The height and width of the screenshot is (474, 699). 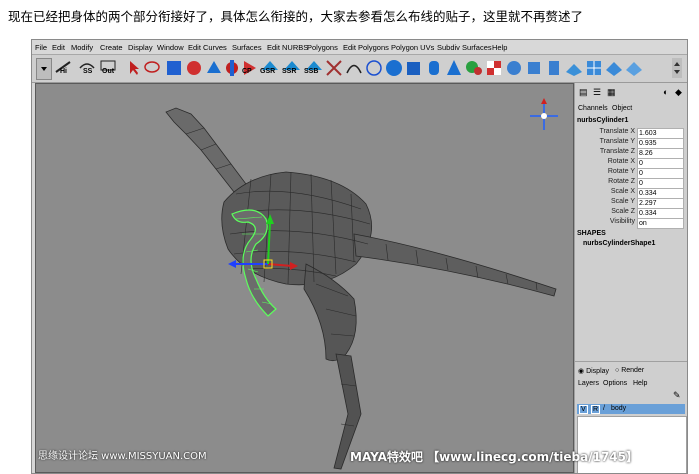 What do you see at coordinates (499, 47) in the screenshot?
I see `menu-help: Help` at bounding box center [499, 47].